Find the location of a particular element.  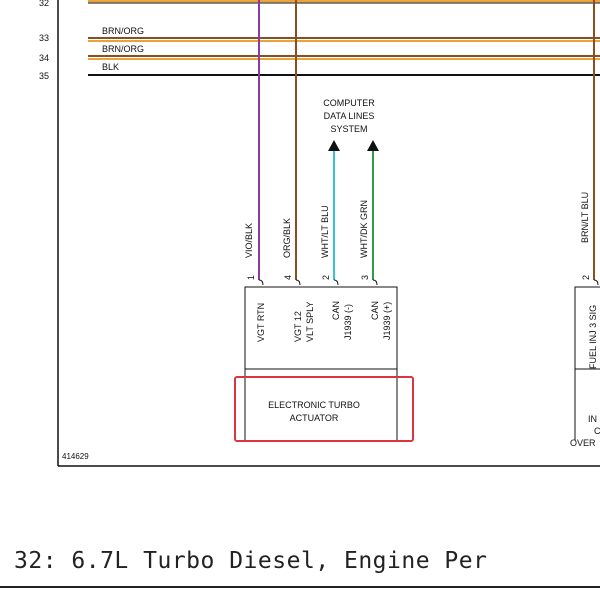

wire-label-row34: BRN/ORG is located at coordinates (123, 49).